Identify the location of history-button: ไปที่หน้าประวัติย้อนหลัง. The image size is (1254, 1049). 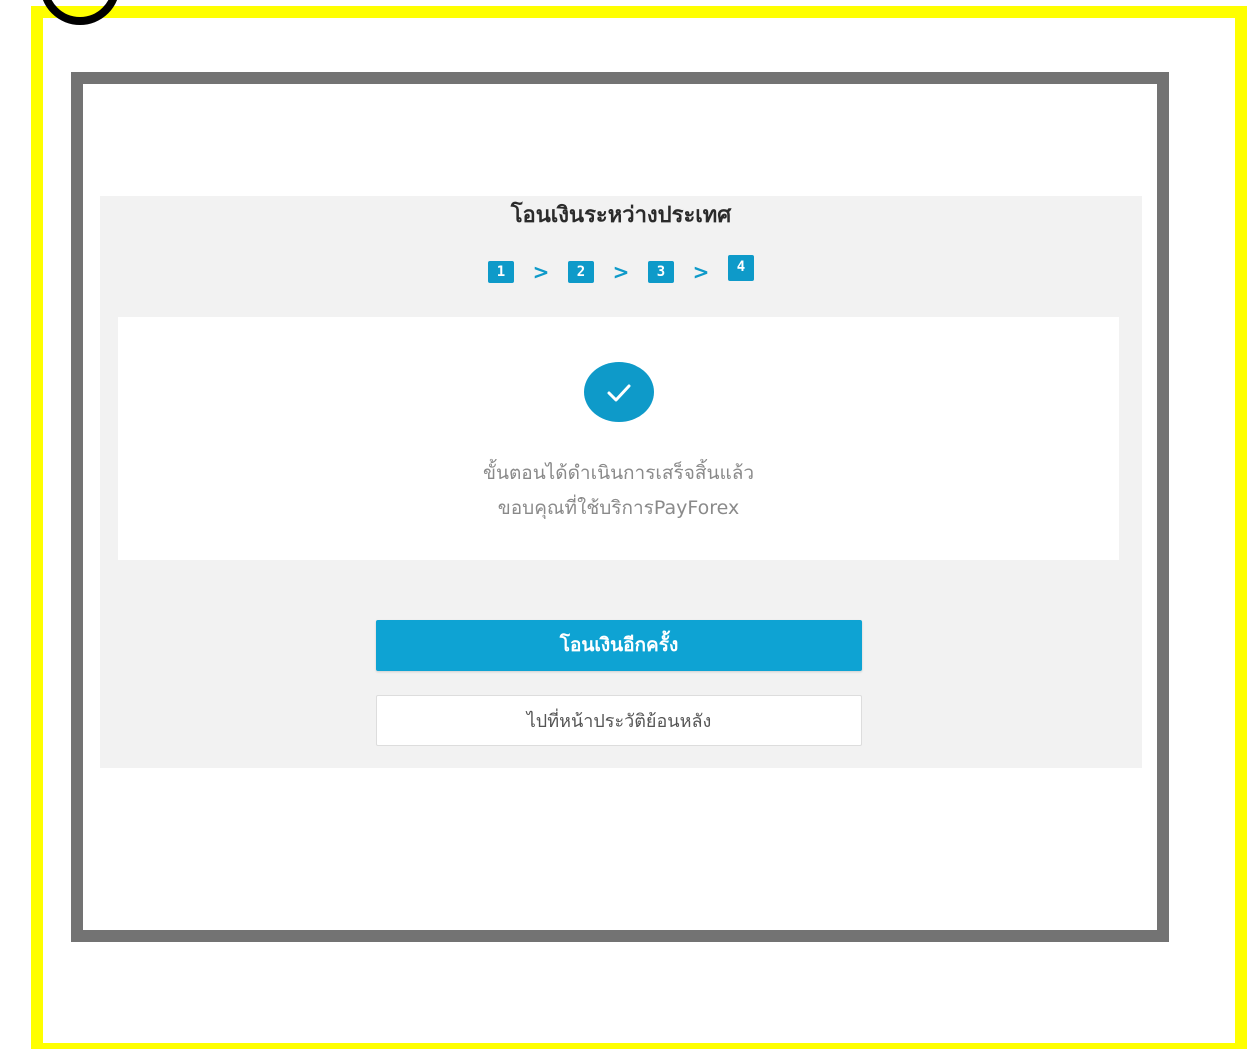
(619, 720).